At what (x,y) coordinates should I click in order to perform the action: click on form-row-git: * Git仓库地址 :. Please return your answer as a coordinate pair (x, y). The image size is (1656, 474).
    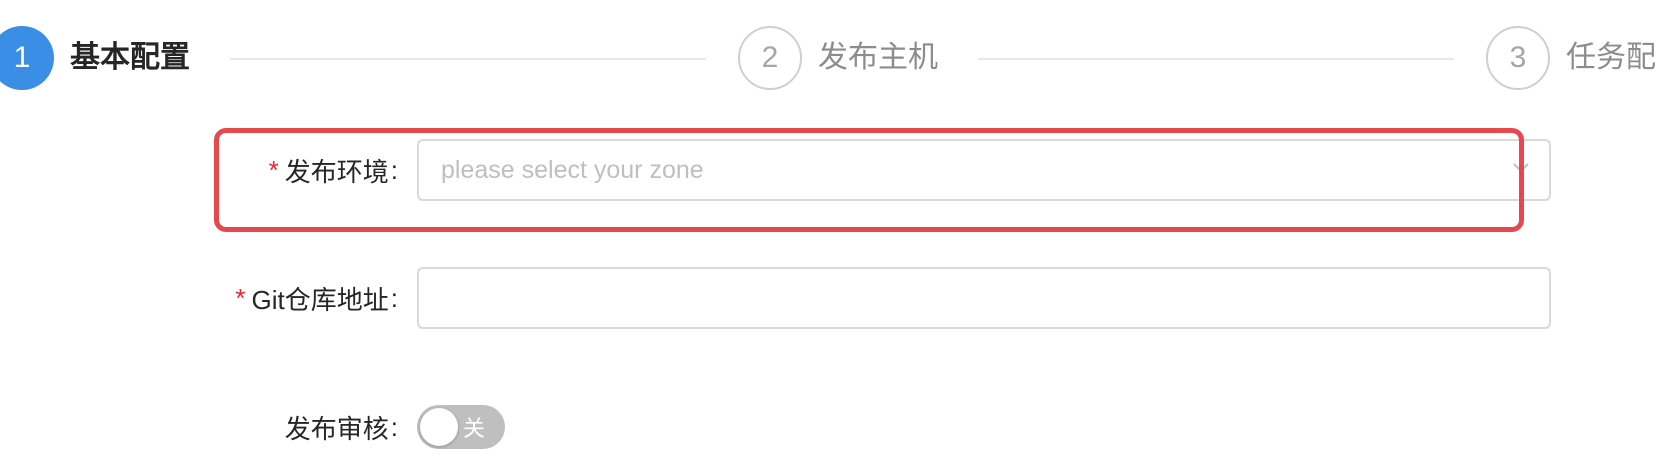
    Looking at the image, I should click on (828, 298).